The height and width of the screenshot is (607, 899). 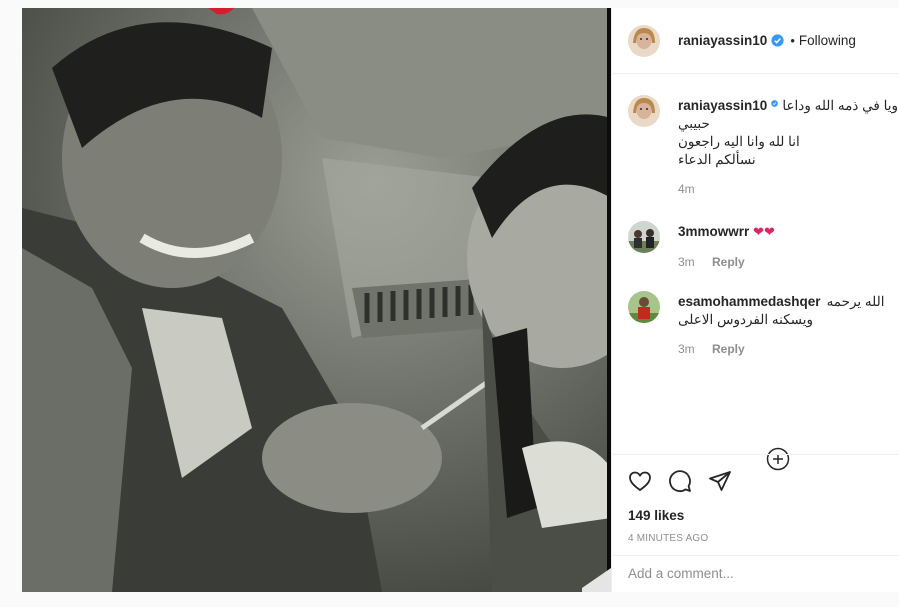 What do you see at coordinates (745, 319) in the screenshot?
I see `comment-text-line-2: ويسكنه الفردوس الاعلى` at bounding box center [745, 319].